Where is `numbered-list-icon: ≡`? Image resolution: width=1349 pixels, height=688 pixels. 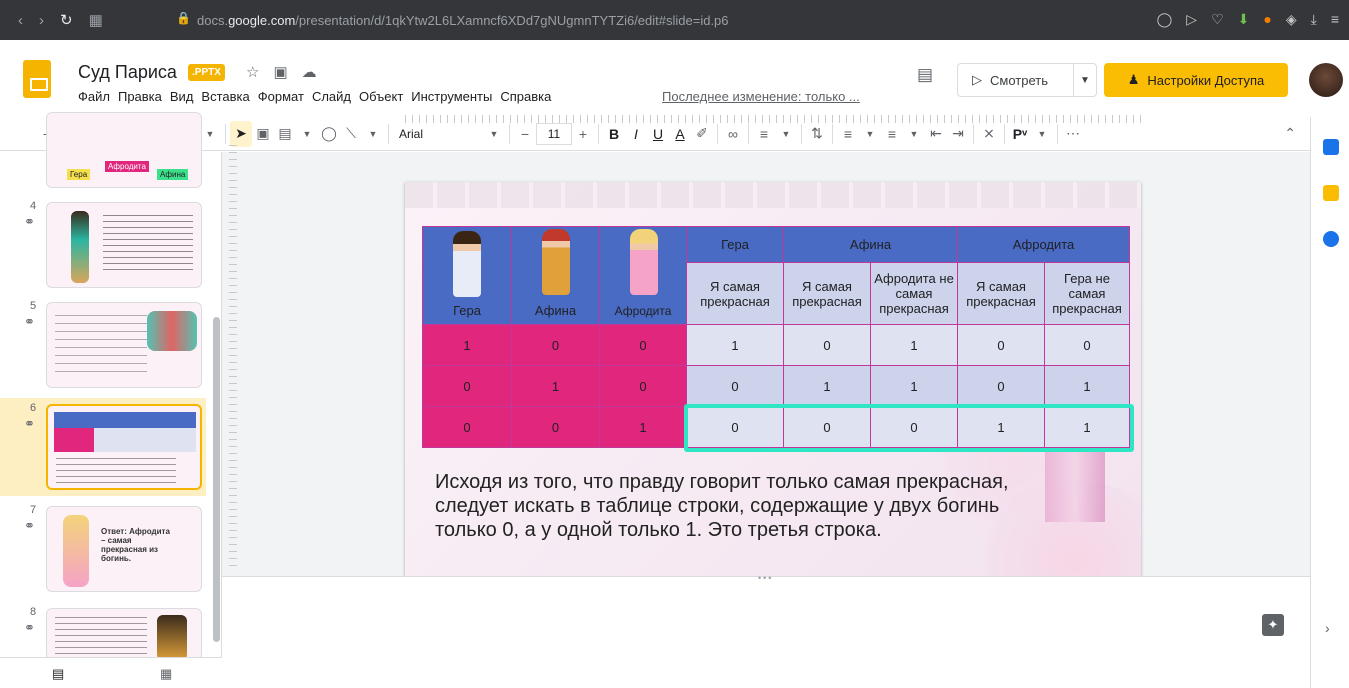 numbered-list-icon: ≡ is located at coordinates (848, 134).